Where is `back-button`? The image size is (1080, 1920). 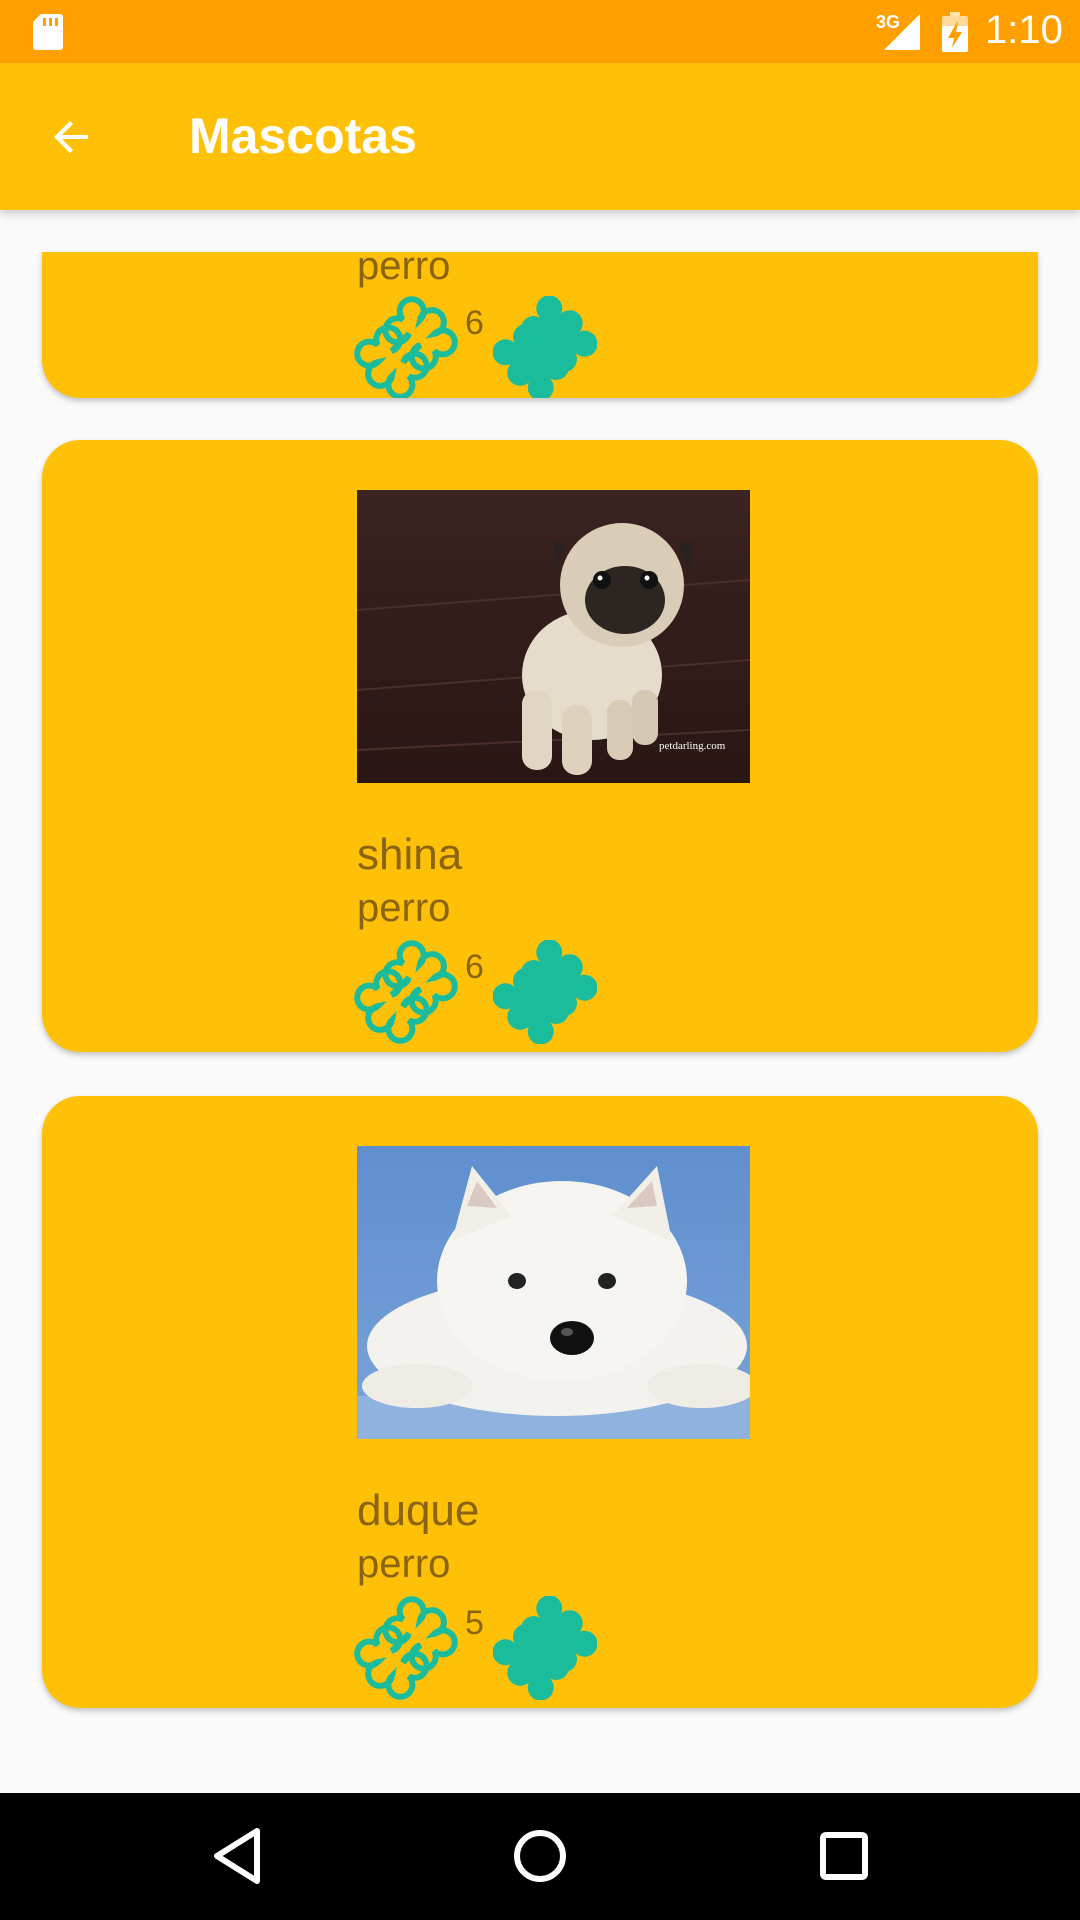 back-button is located at coordinates (72, 137).